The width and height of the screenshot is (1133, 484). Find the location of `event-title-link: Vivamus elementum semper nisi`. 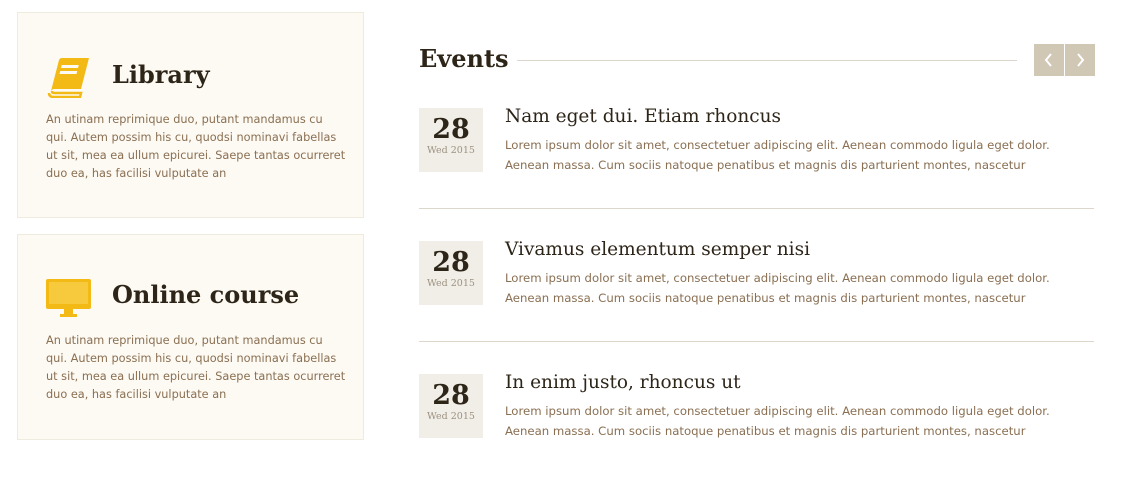

event-title-link: Vivamus elementum semper nisi is located at coordinates (657, 250).